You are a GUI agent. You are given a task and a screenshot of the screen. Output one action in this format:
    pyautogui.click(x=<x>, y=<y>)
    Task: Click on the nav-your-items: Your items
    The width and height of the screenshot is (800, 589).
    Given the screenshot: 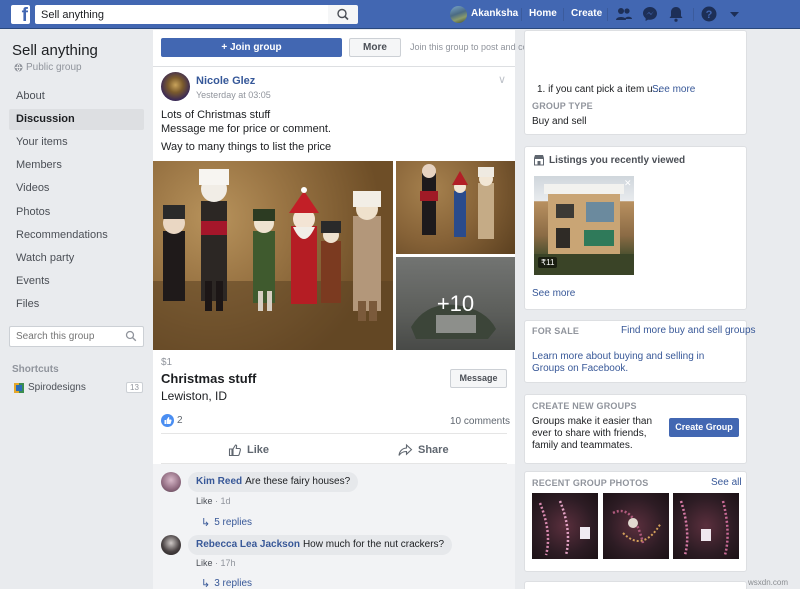 What is the action you would take?
    pyautogui.click(x=76, y=142)
    